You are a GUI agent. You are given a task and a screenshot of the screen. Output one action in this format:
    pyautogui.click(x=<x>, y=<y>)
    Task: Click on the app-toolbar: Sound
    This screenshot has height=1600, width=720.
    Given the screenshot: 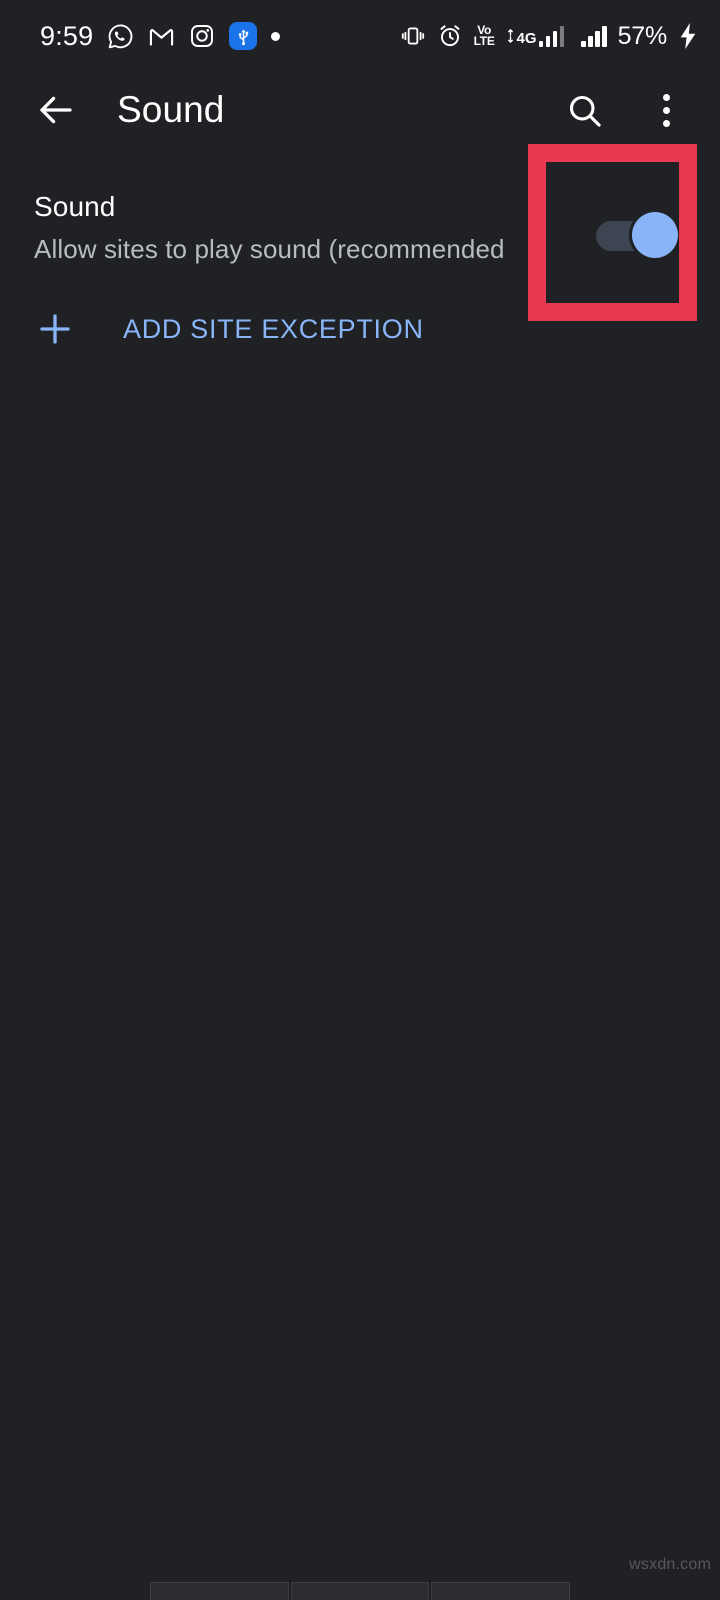 What is the action you would take?
    pyautogui.click(x=360, y=110)
    